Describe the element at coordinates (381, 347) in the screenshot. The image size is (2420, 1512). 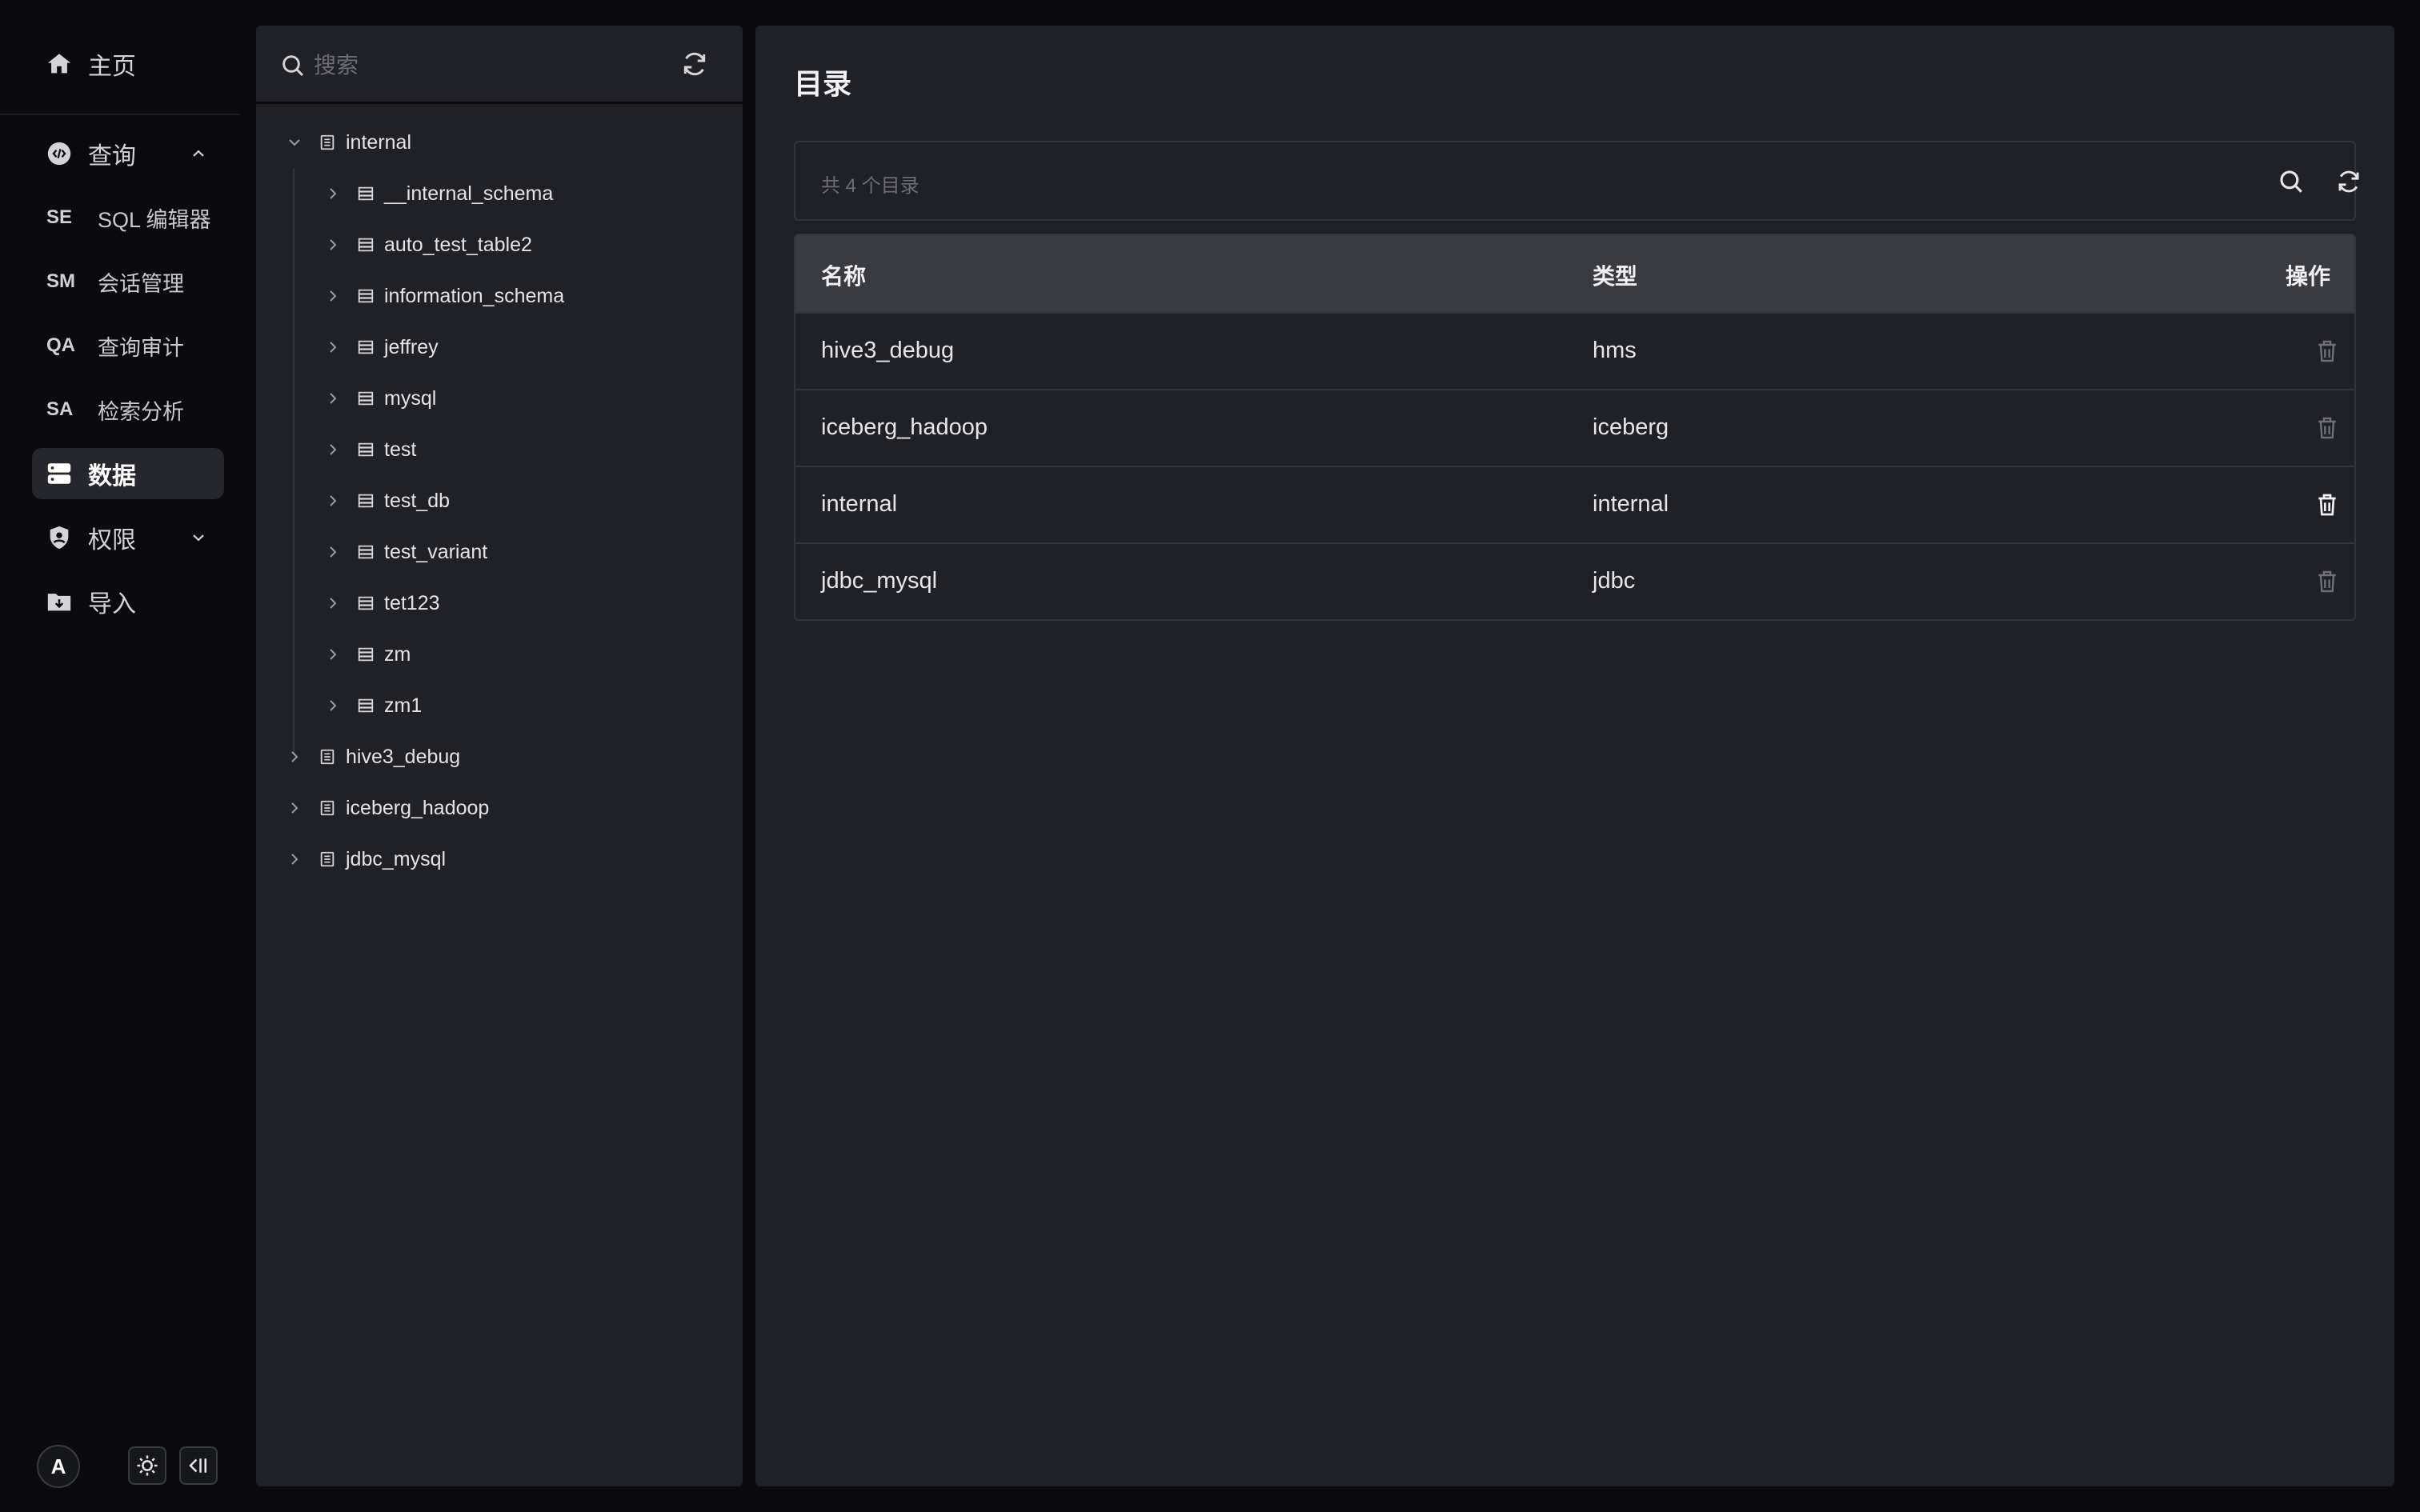
I see `tree-node-database: jeffrey` at that location.